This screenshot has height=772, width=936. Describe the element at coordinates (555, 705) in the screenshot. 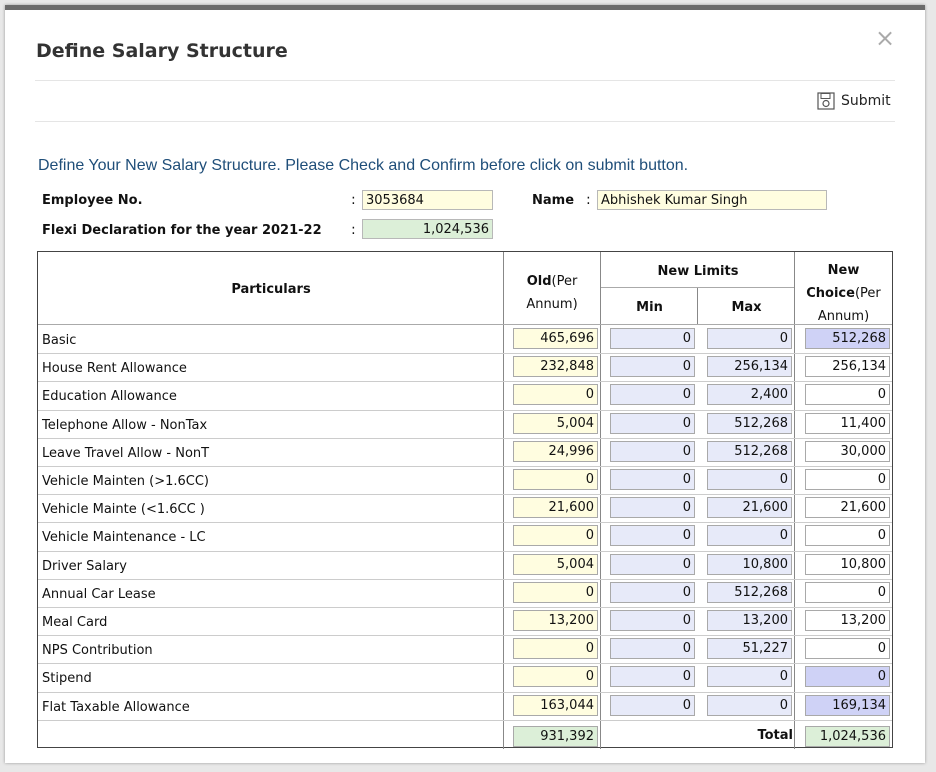

I see `old-amount-cell: 163,044` at that location.